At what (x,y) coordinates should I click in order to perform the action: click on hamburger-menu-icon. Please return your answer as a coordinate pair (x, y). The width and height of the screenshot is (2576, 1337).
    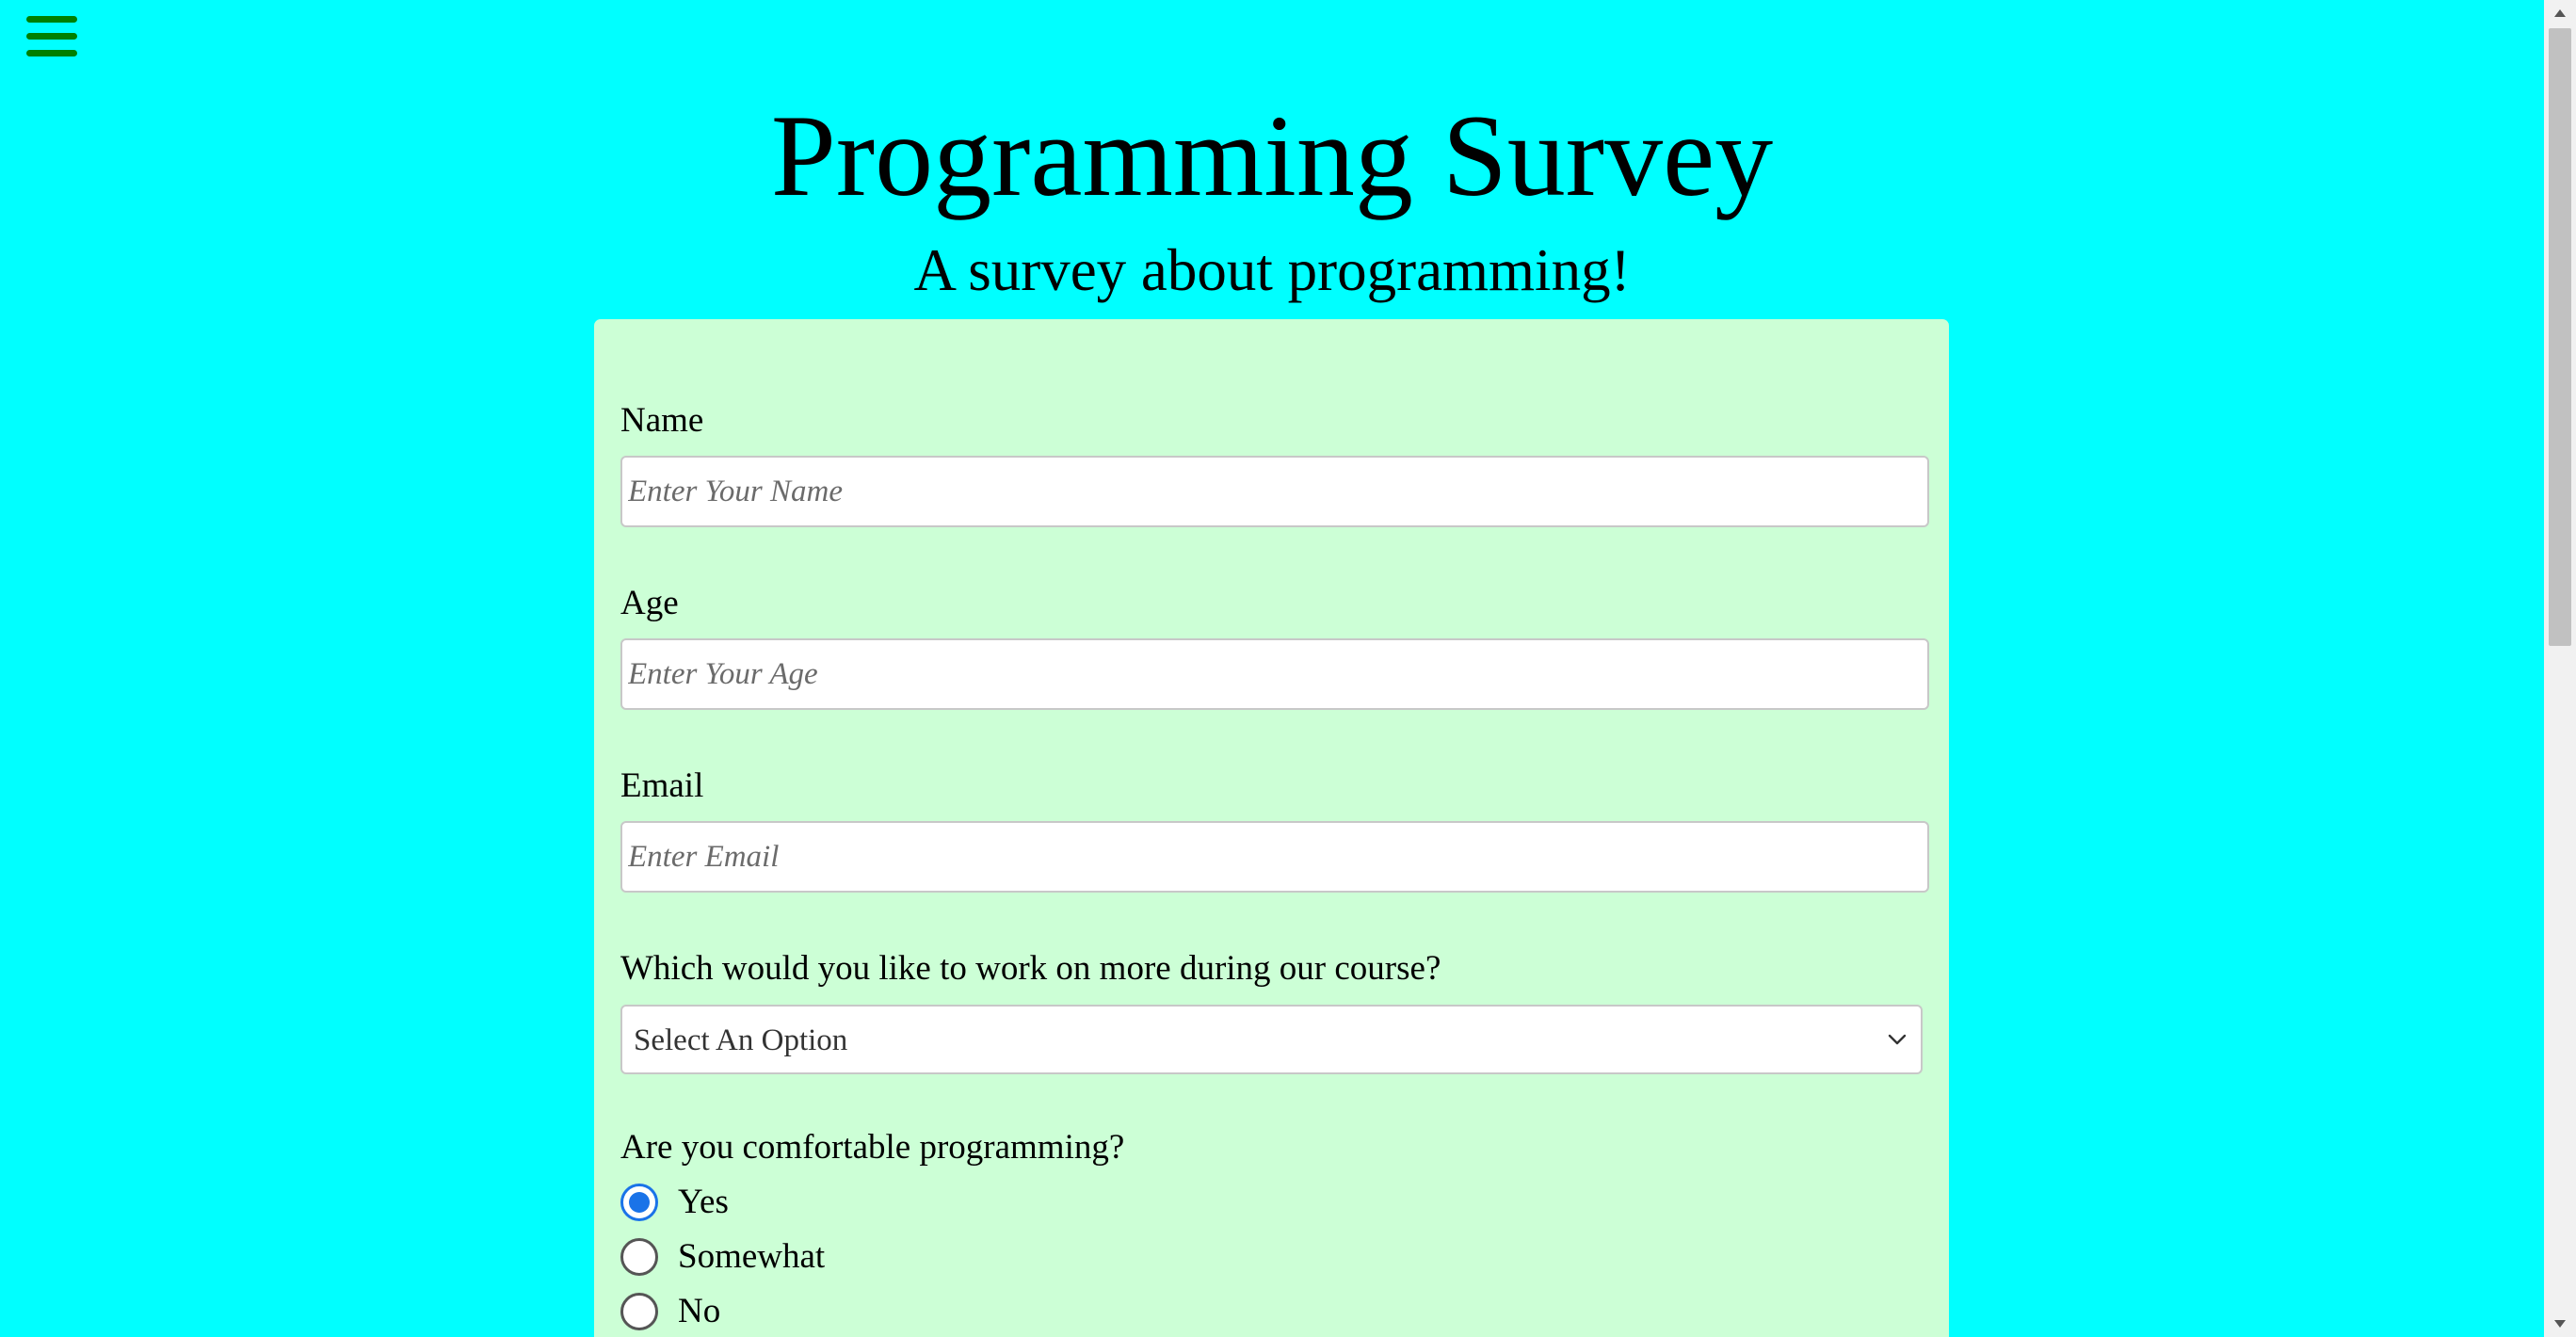
    Looking at the image, I should click on (51, 36).